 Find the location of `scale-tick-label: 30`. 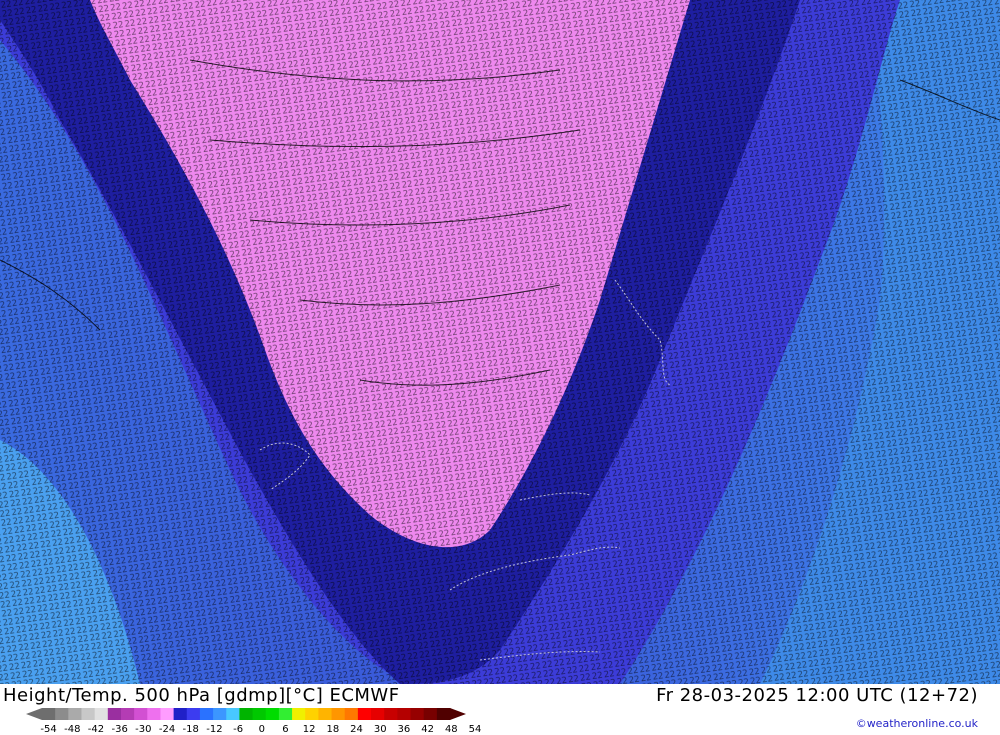

scale-tick-label: 30 is located at coordinates (380, 729).